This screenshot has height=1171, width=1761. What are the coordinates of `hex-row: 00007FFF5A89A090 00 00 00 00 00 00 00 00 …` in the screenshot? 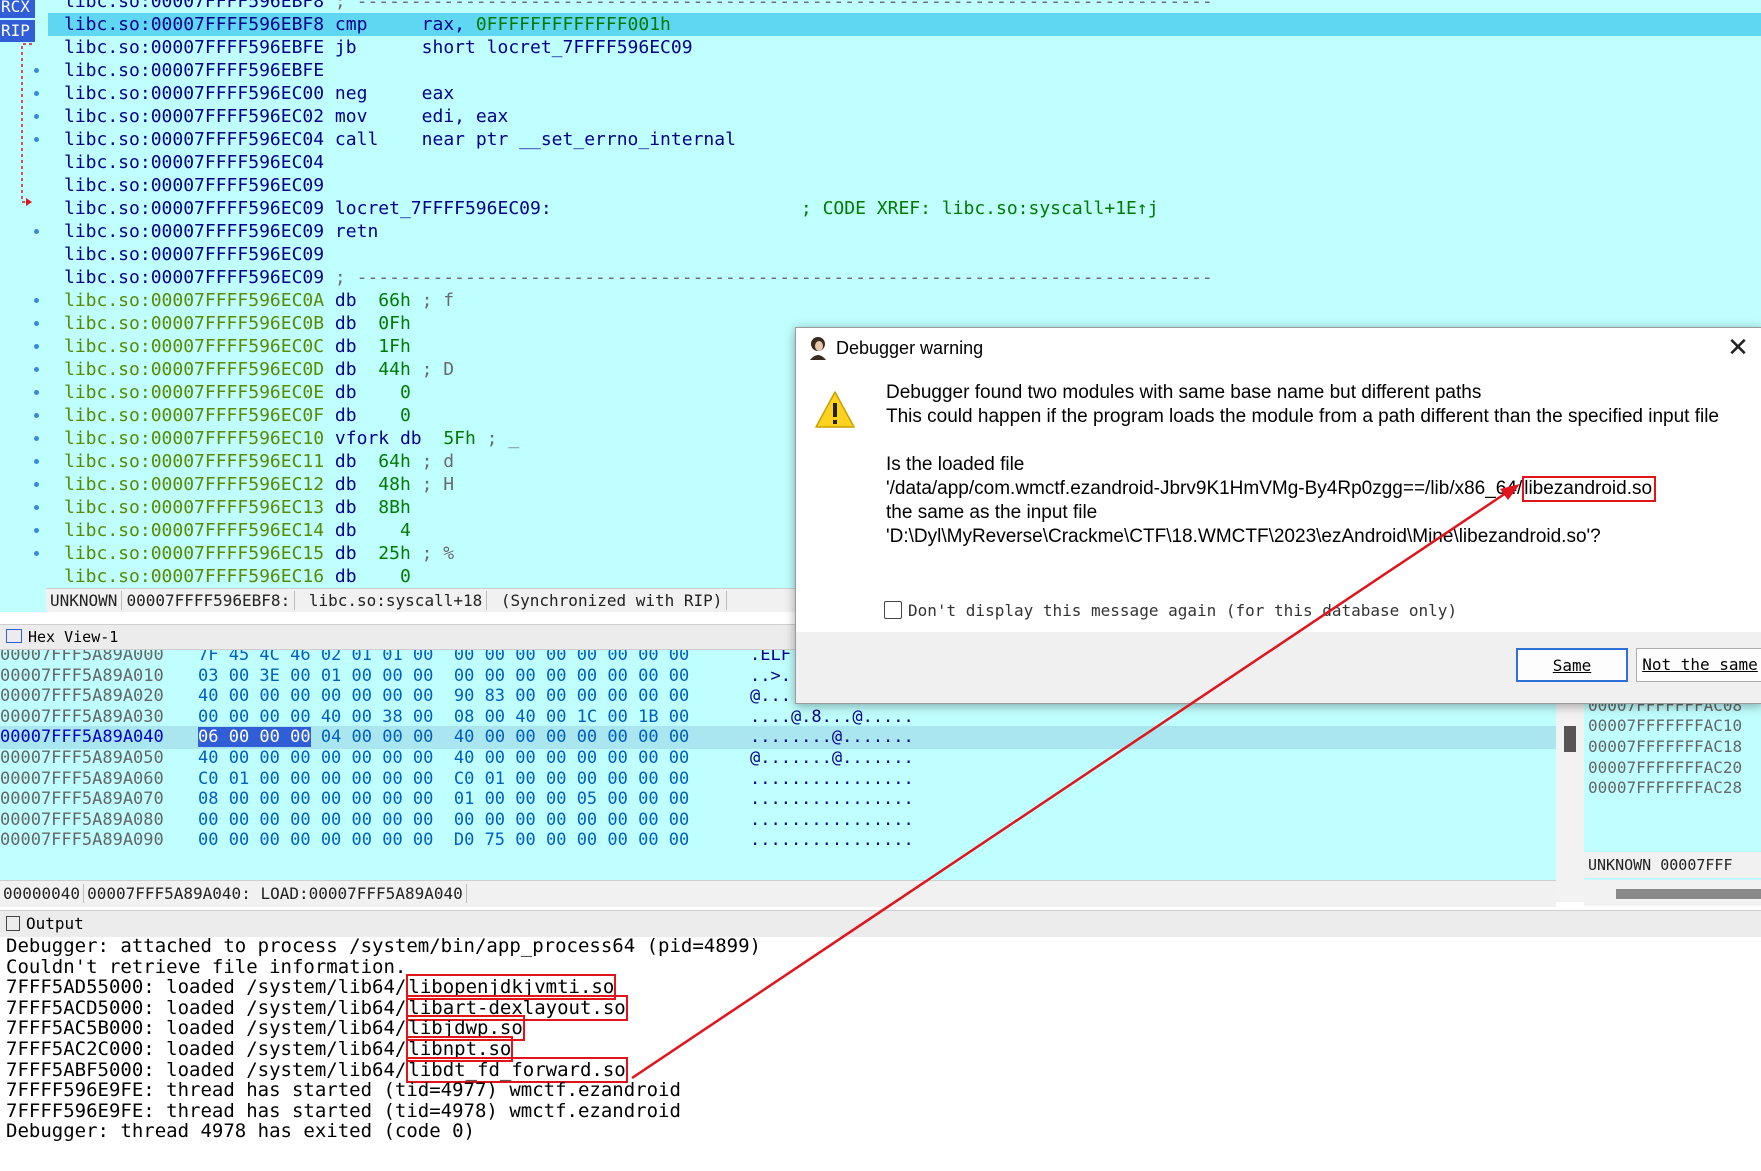 It's located at (778, 840).